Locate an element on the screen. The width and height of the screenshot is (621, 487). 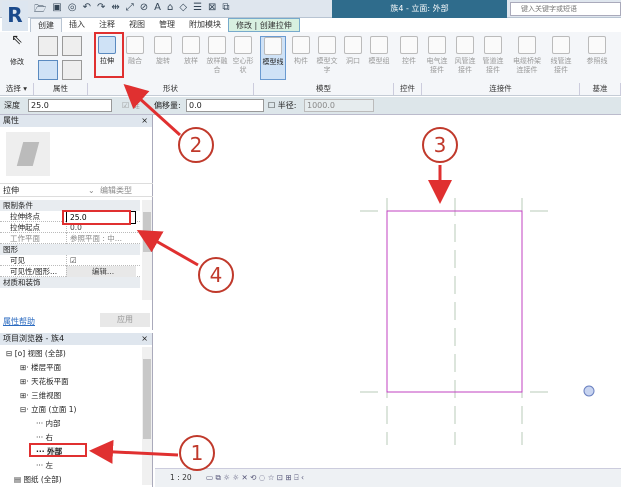
callout-4: 4 is located at coordinates (216, 275).